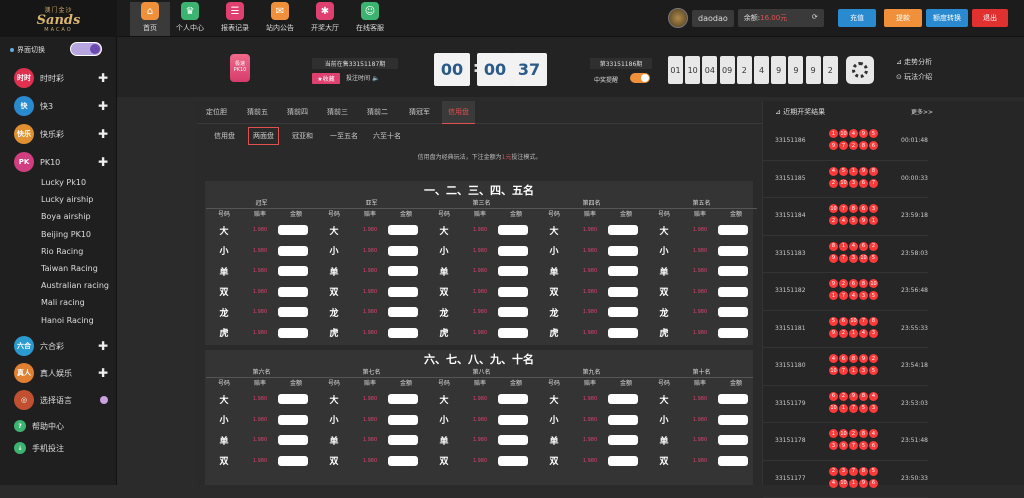  I want to click on logout-button: 退出, so click(990, 18).